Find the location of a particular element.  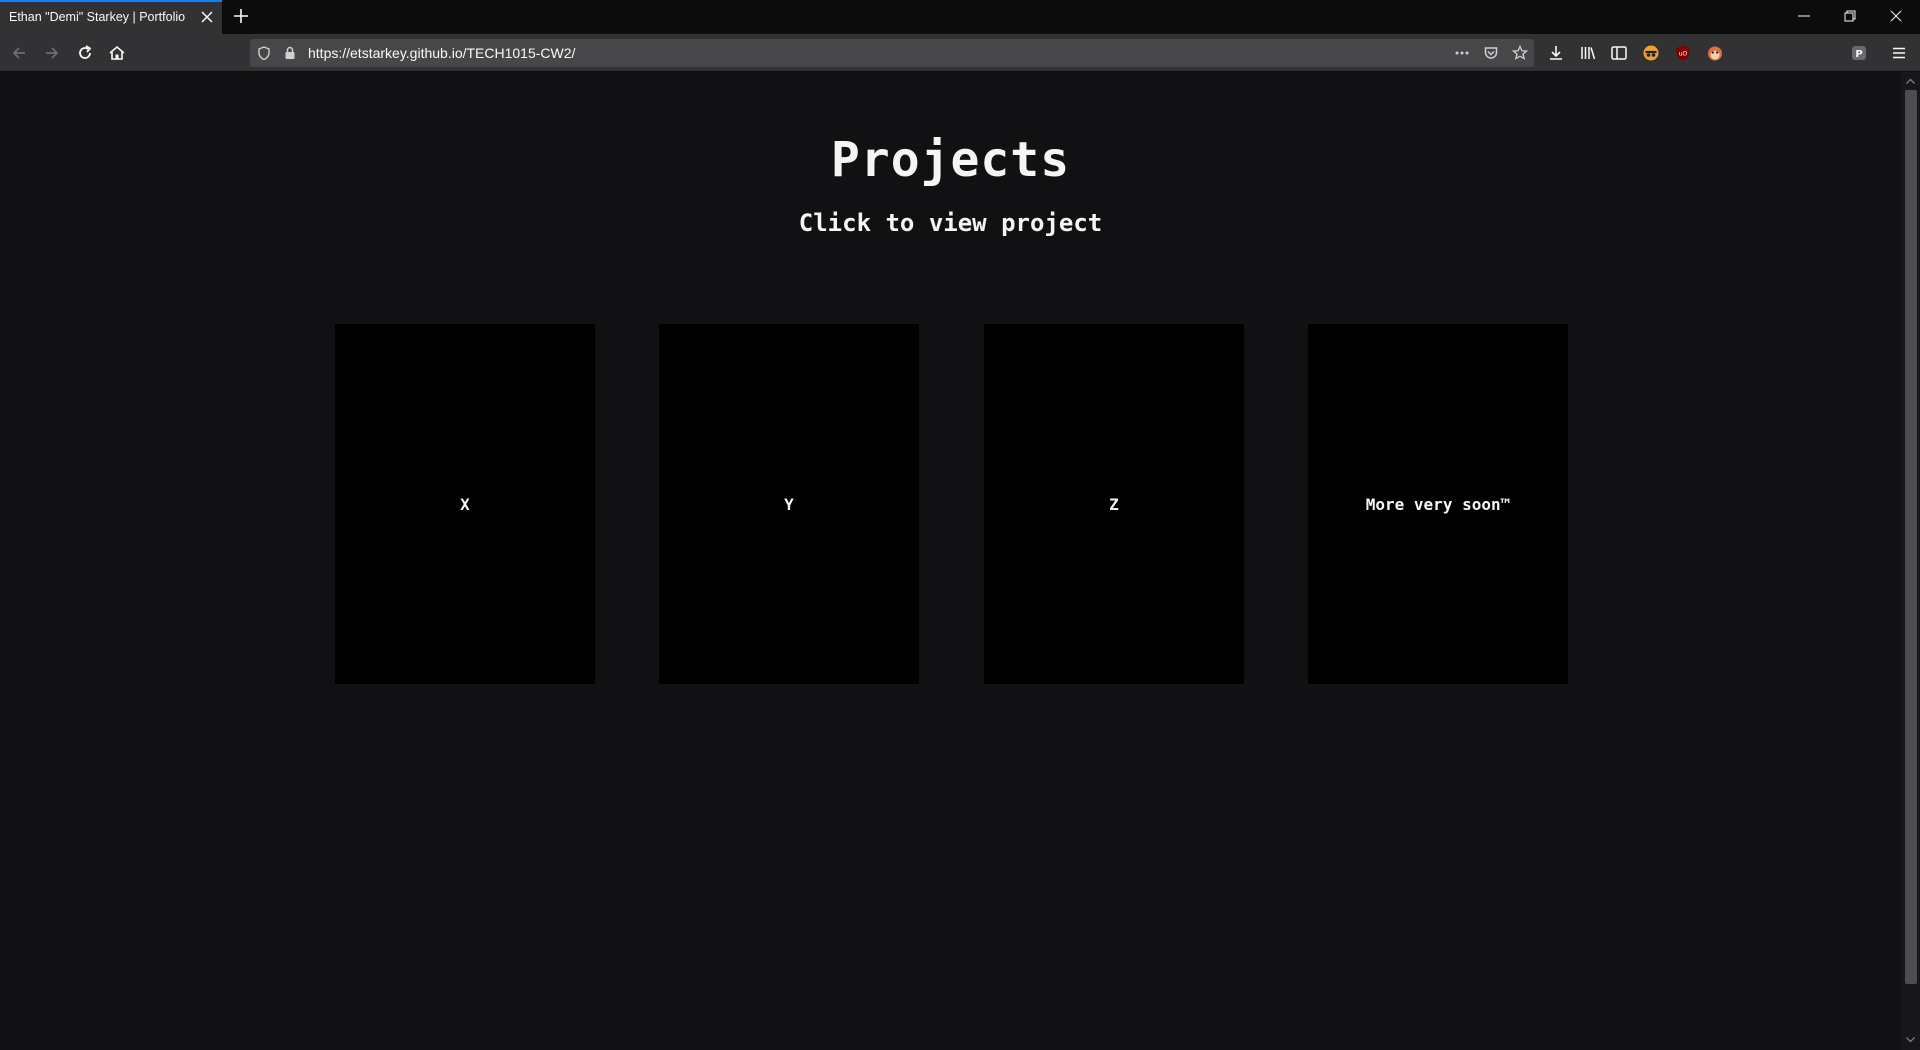

new-tab-icon is located at coordinates (241, 16).